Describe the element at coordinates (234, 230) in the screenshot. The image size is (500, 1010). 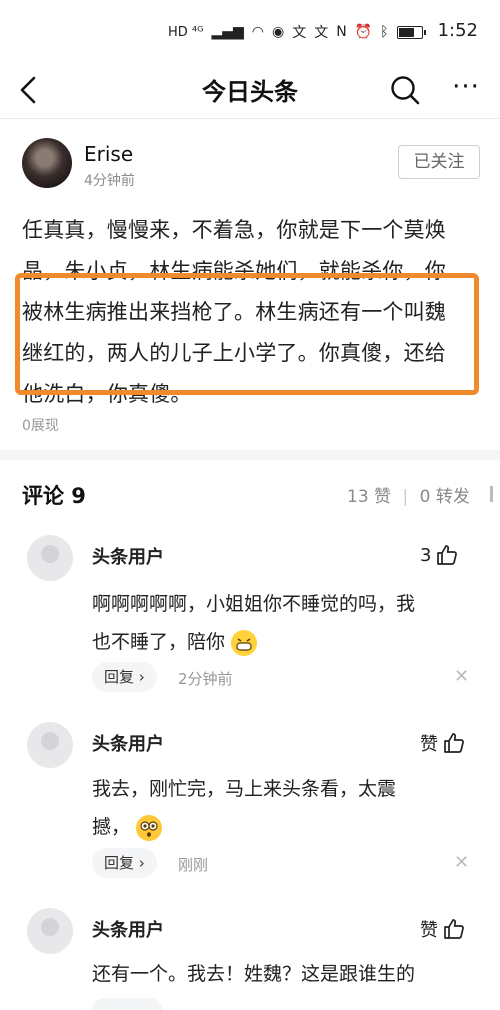
I see `post-line: 任真真，慢慢来，不着急，你就是下一个莫焕` at that location.